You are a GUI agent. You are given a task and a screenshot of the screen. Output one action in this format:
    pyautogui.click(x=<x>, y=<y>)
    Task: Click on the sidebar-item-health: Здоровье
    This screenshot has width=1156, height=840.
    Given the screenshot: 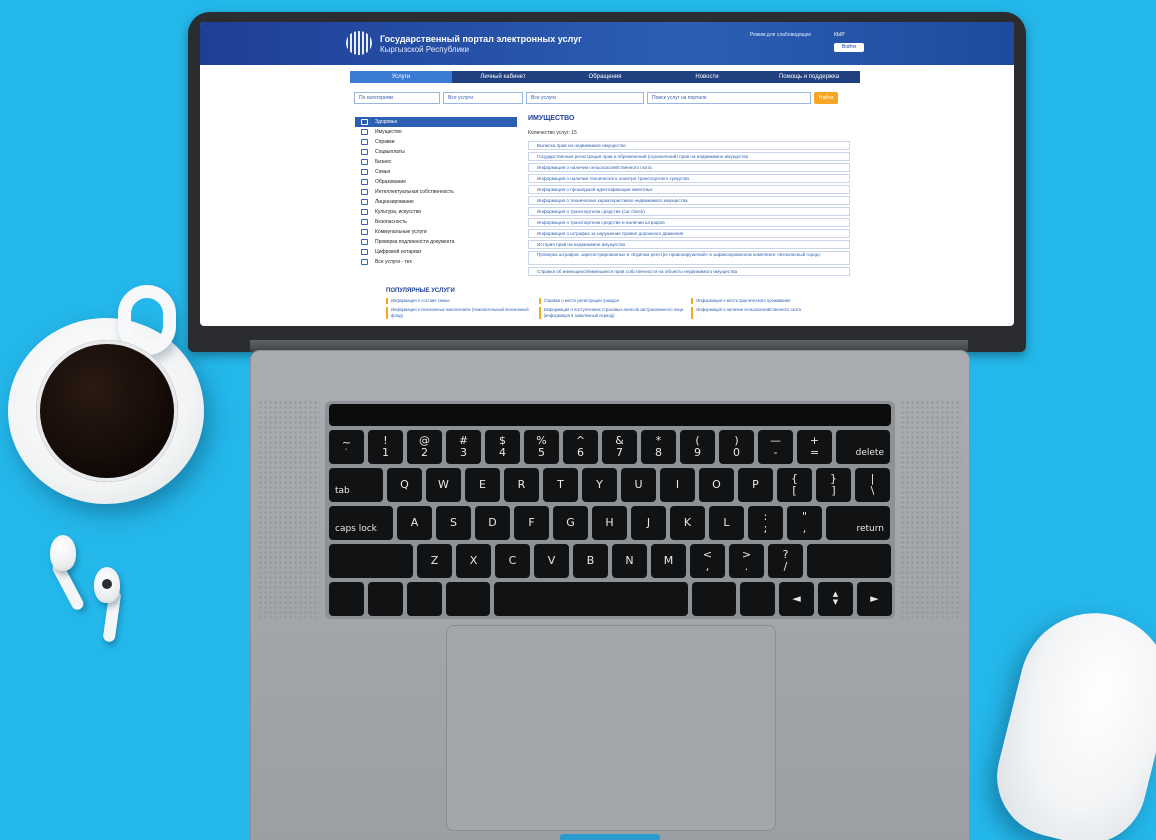 What is the action you would take?
    pyautogui.click(x=436, y=122)
    